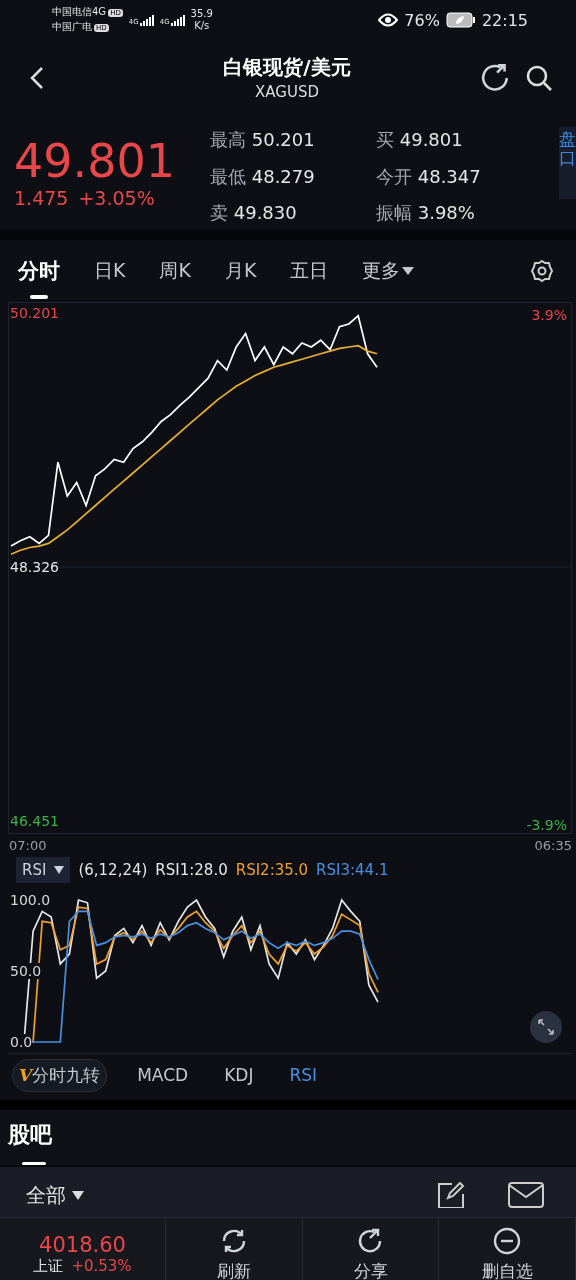 This screenshot has height=1280, width=576. Describe the element at coordinates (553, 845) in the screenshot. I see `time-label: 06:35` at that location.